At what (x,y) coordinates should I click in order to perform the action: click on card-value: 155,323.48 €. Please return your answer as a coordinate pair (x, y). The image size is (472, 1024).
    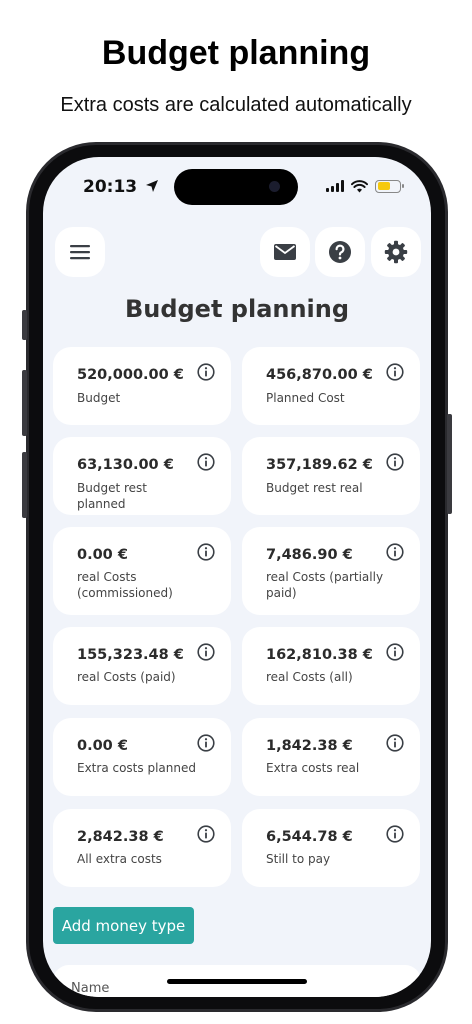
    Looking at the image, I should click on (130, 655).